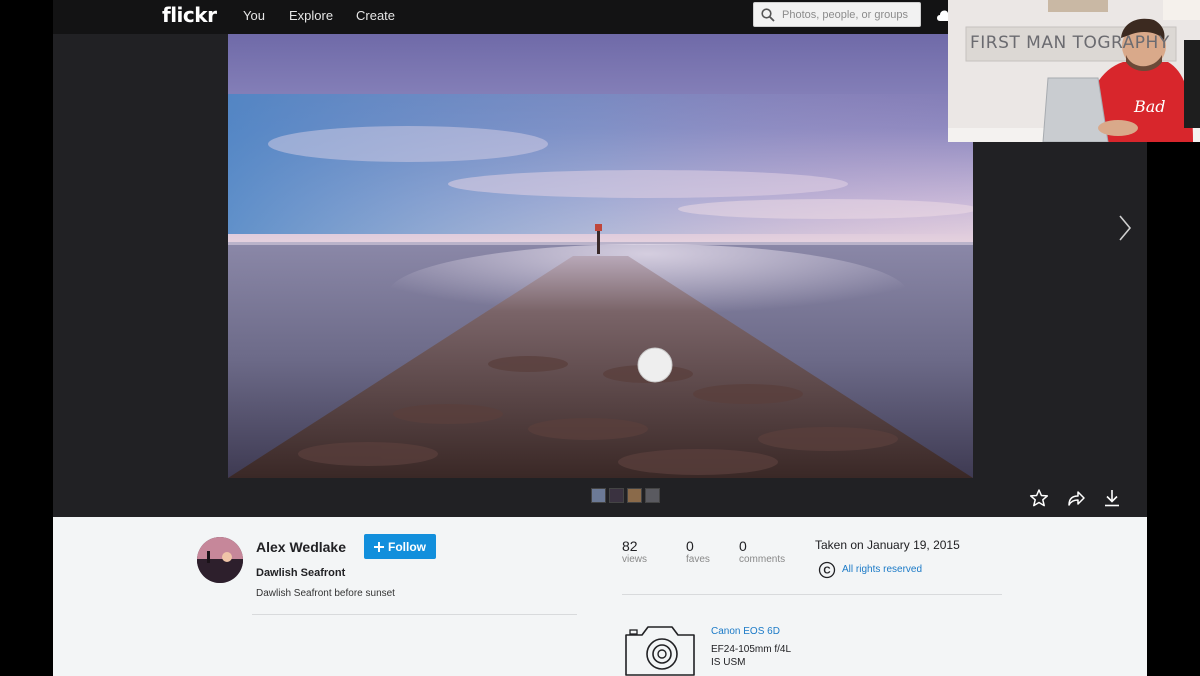  I want to click on camera-link: Canon EOS 6D, so click(745, 631).